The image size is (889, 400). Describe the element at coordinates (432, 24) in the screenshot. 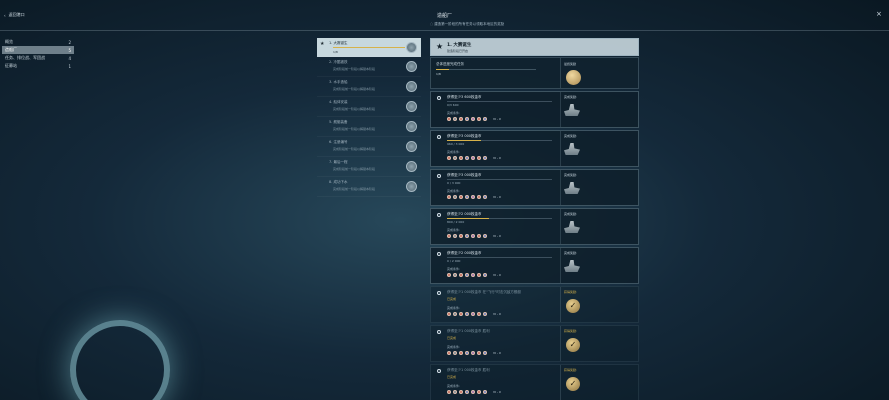

I see `info-icon: ◌` at that location.